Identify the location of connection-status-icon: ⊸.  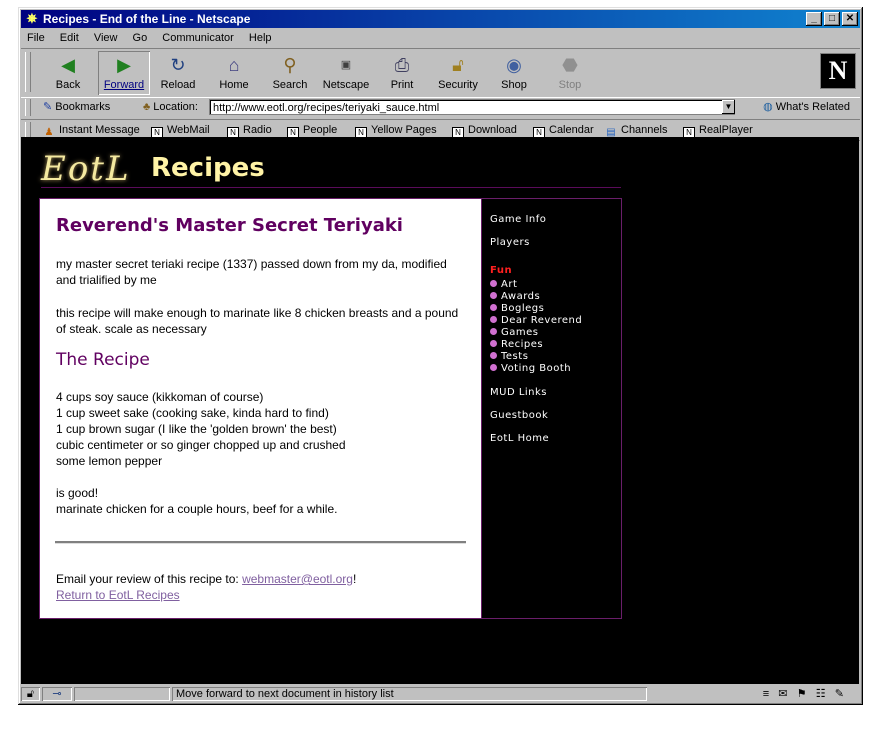
(57, 694).